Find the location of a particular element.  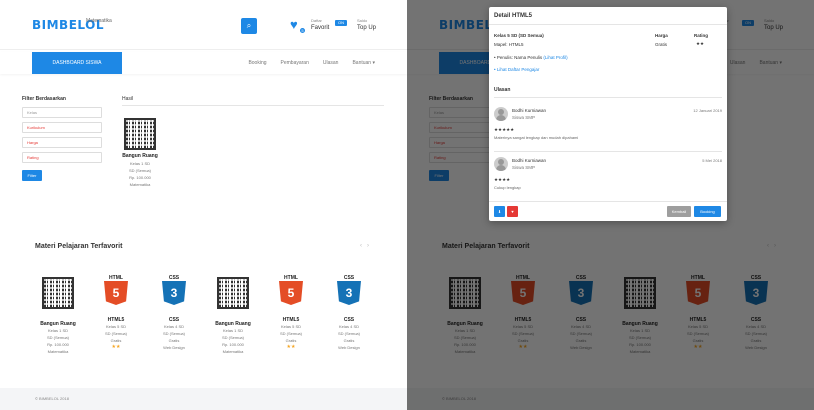

modal-harga-value: Gratis is located at coordinates (661, 44).